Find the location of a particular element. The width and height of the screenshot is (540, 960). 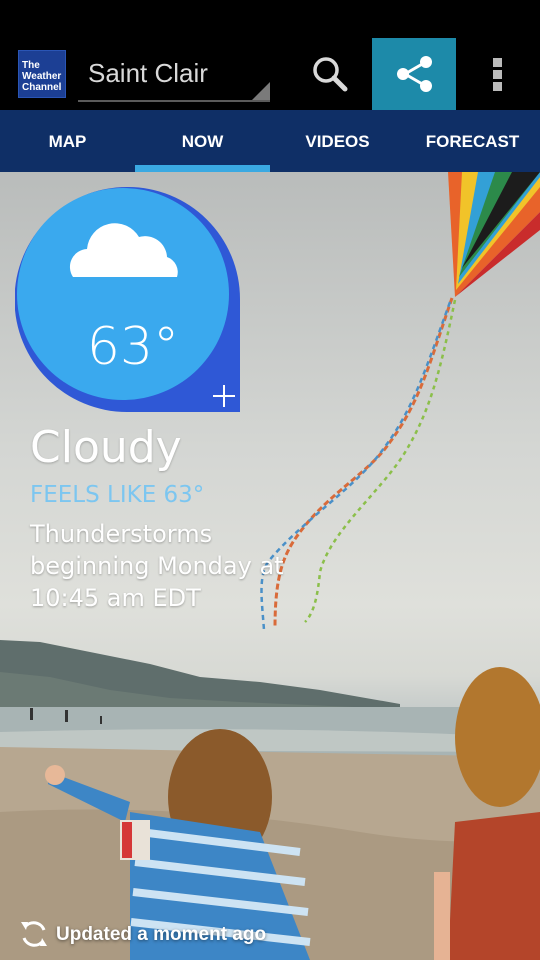

tab-videos: VIDEOS is located at coordinates (337, 141).